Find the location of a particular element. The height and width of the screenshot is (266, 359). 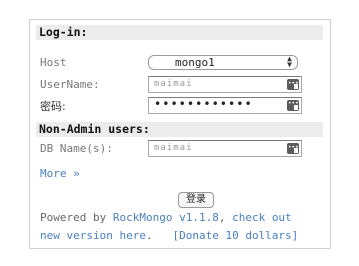

check-out-link: check out is located at coordinates (262, 217).